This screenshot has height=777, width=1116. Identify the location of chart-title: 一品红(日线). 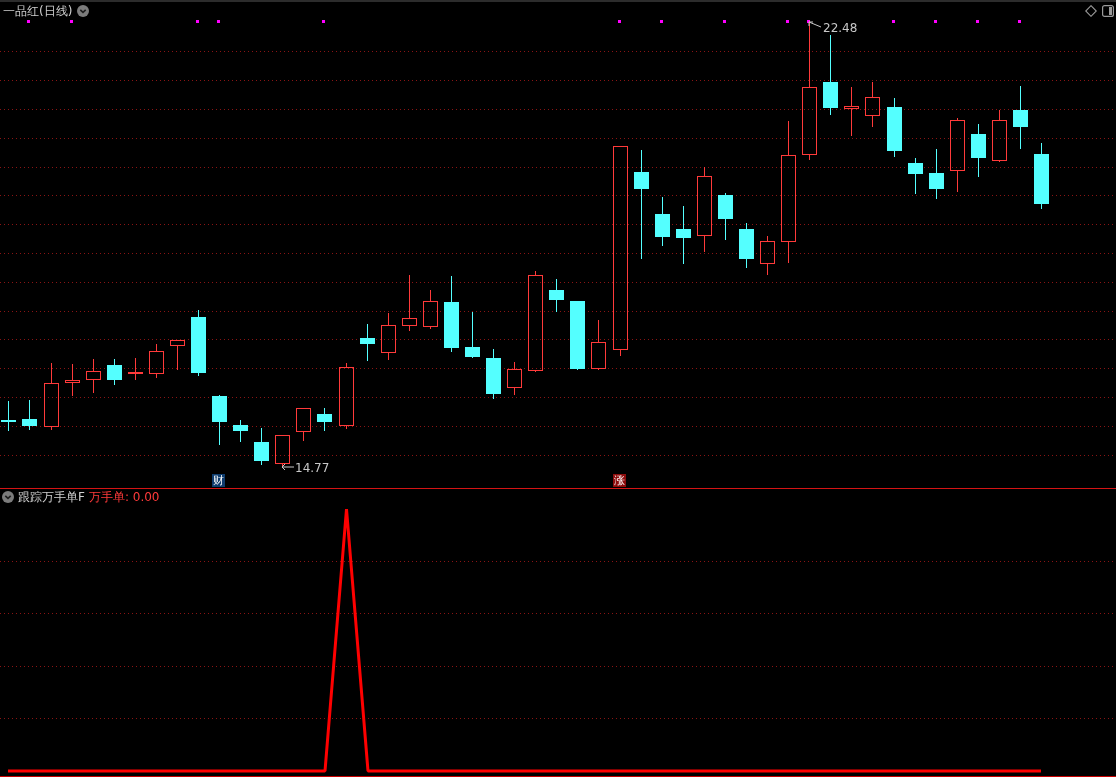
(38, 11).